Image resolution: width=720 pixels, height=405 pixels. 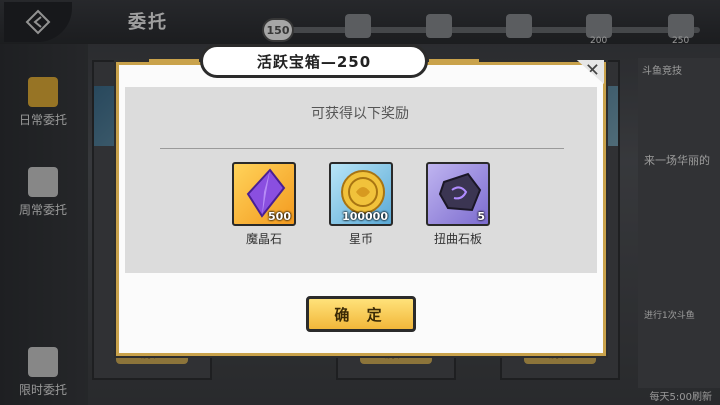 I want to click on reward-tile: 5, so click(x=458, y=194).